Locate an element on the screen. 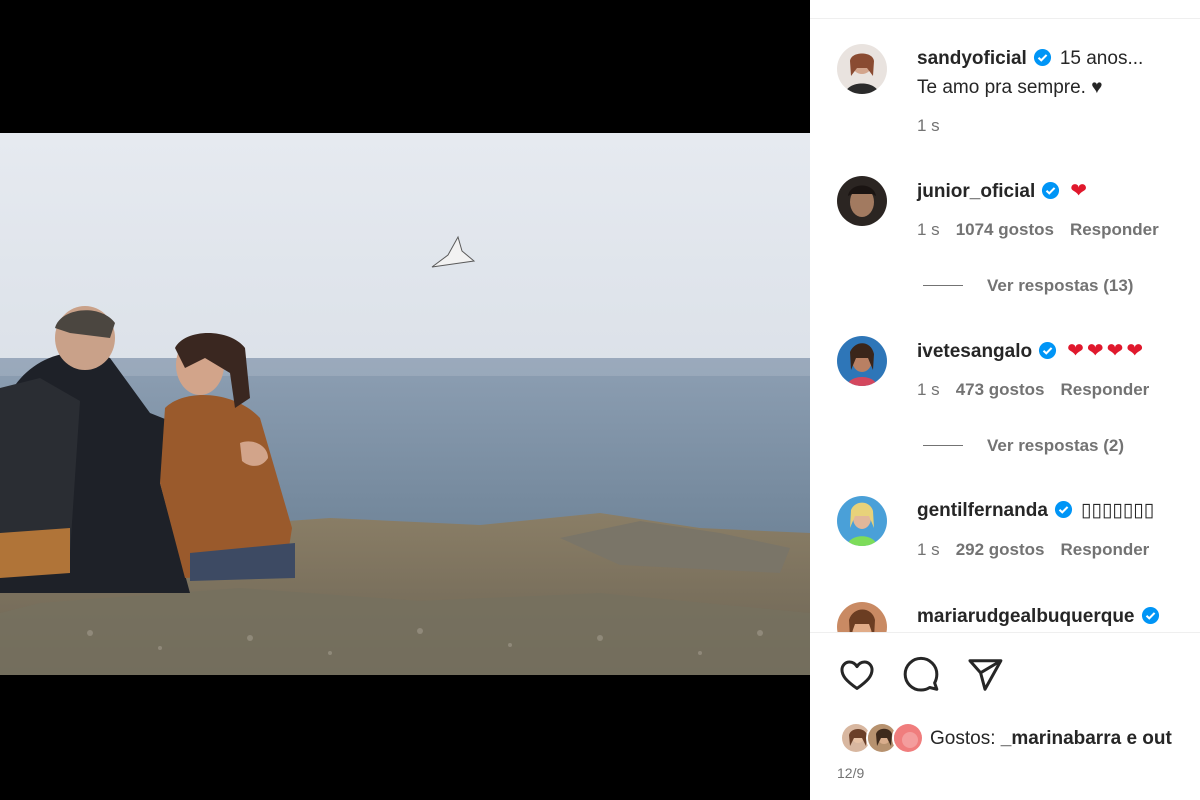 This screenshot has height=800, width=1200. view-replies-label: Ver respostas (13) is located at coordinates (1060, 285).